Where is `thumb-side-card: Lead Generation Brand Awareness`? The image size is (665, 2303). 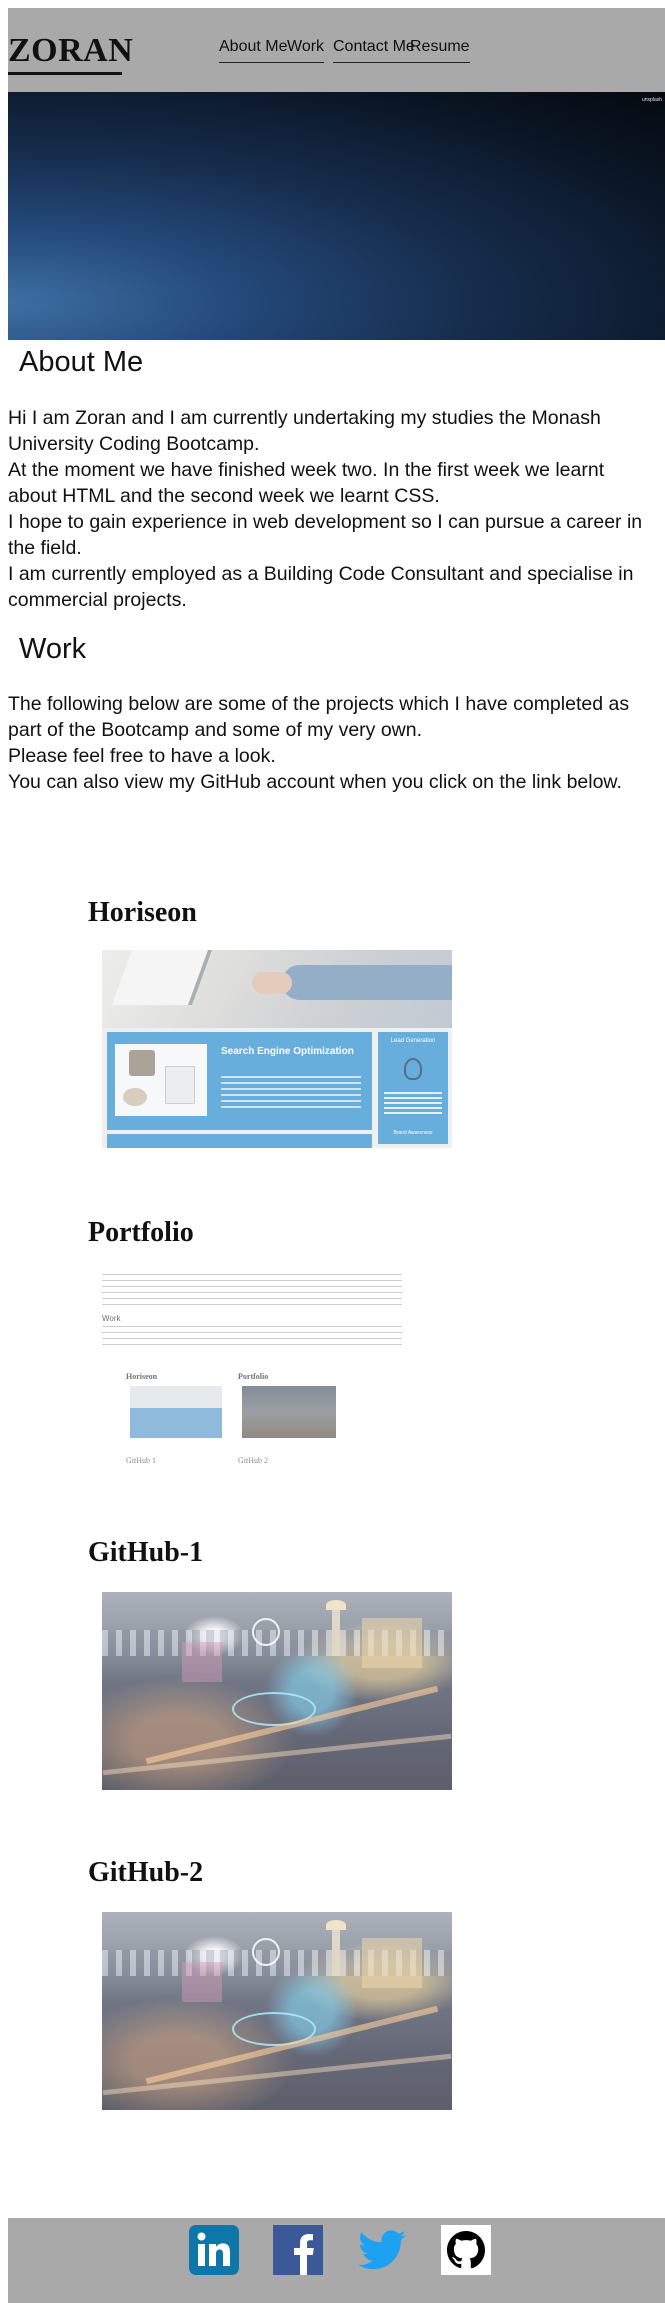 thumb-side-card: Lead Generation Brand Awareness is located at coordinates (413, 1088).